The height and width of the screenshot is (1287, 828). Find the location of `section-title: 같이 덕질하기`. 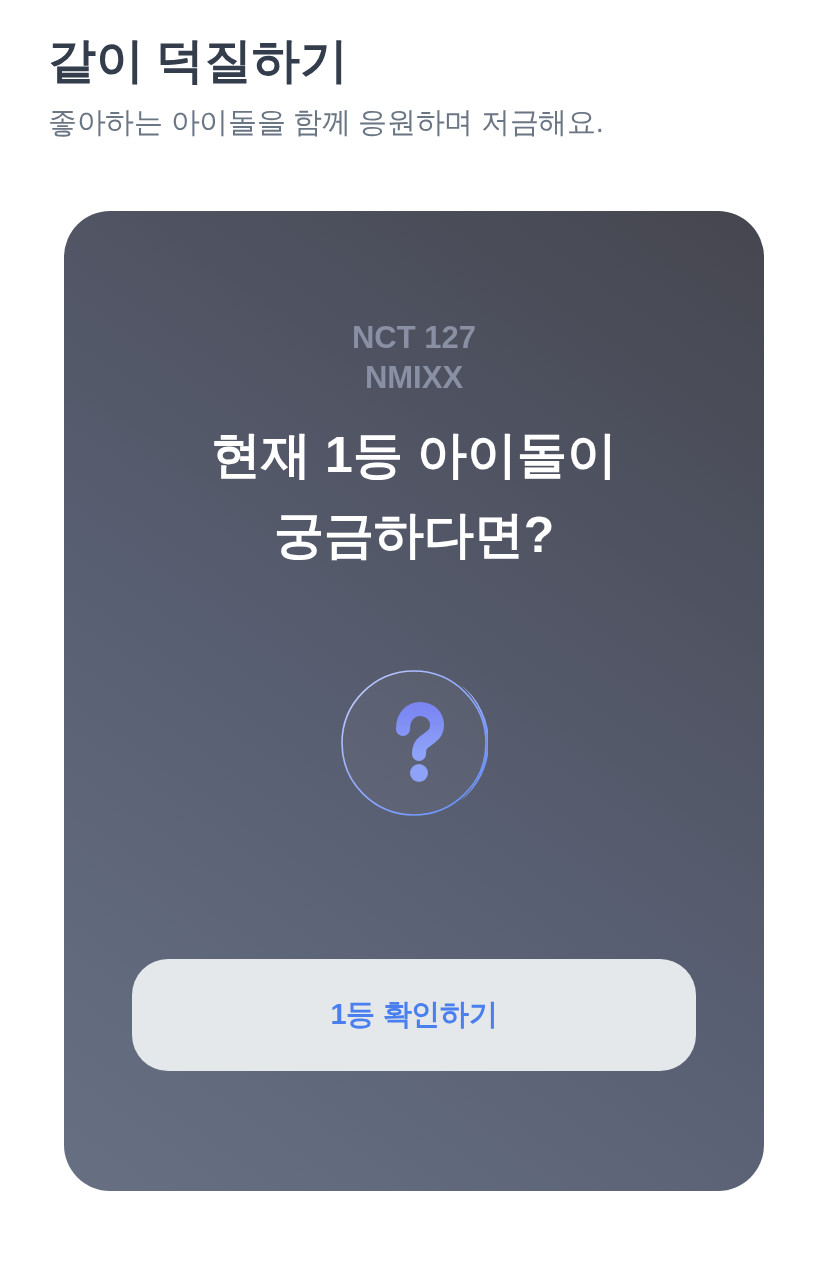

section-title: 같이 덕질하기 is located at coordinates (198, 61).